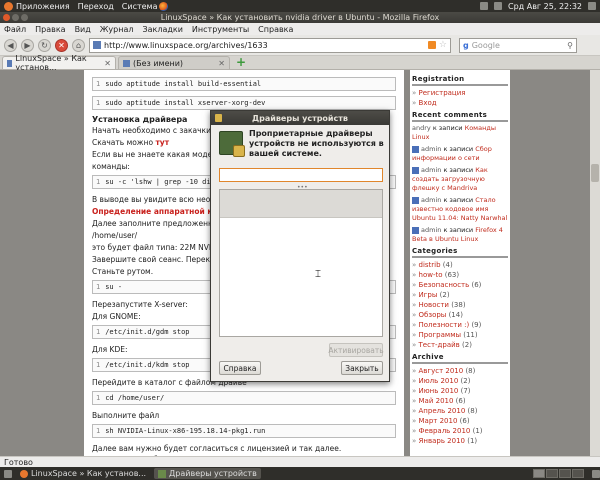  I want to click on window-minimize-button, so click(15, 17).